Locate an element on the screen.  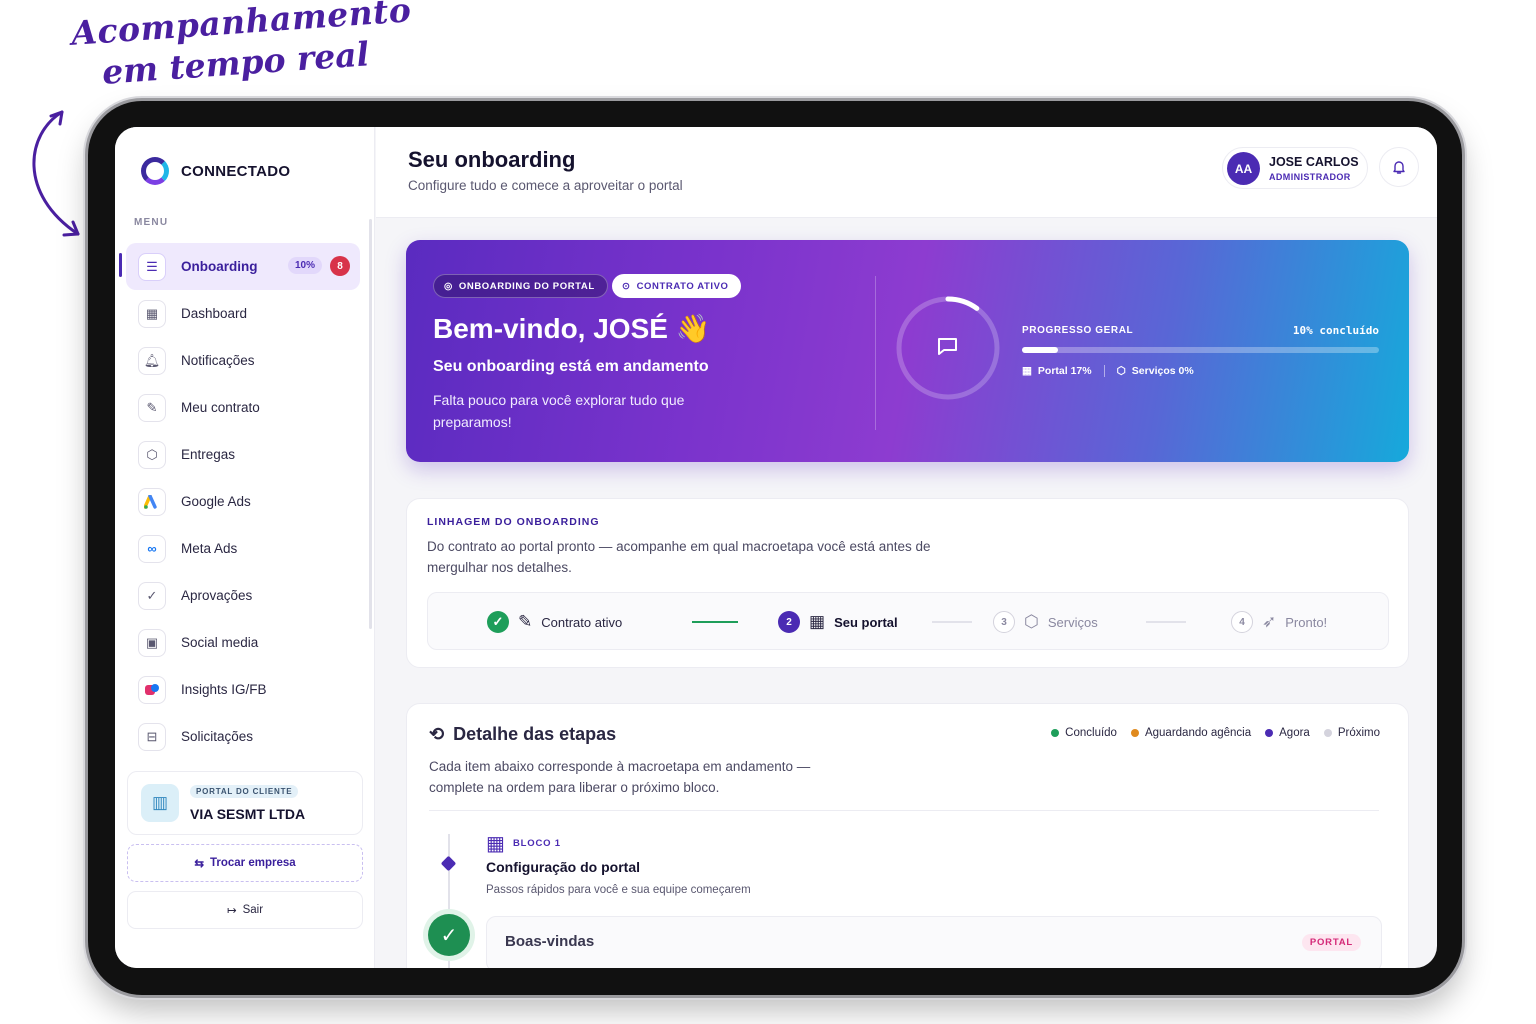
flag-icon is located at coordinates (947, 346).